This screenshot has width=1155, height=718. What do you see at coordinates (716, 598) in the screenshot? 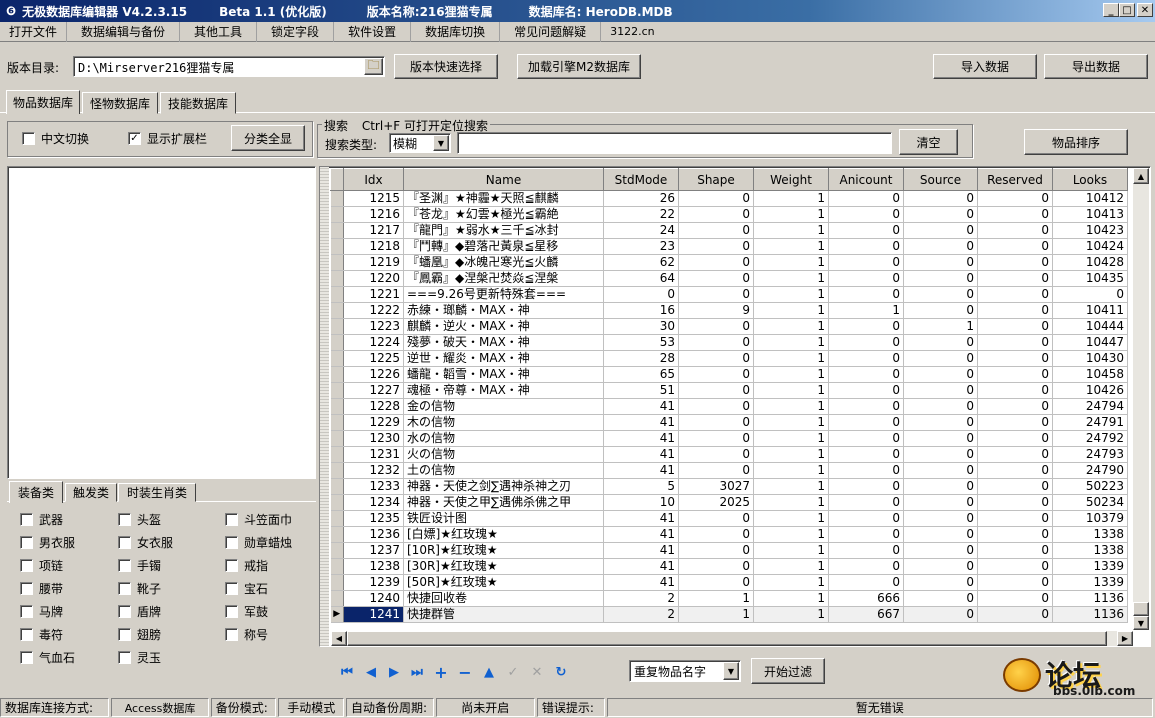
I see `cell-shape: 1` at bounding box center [716, 598].